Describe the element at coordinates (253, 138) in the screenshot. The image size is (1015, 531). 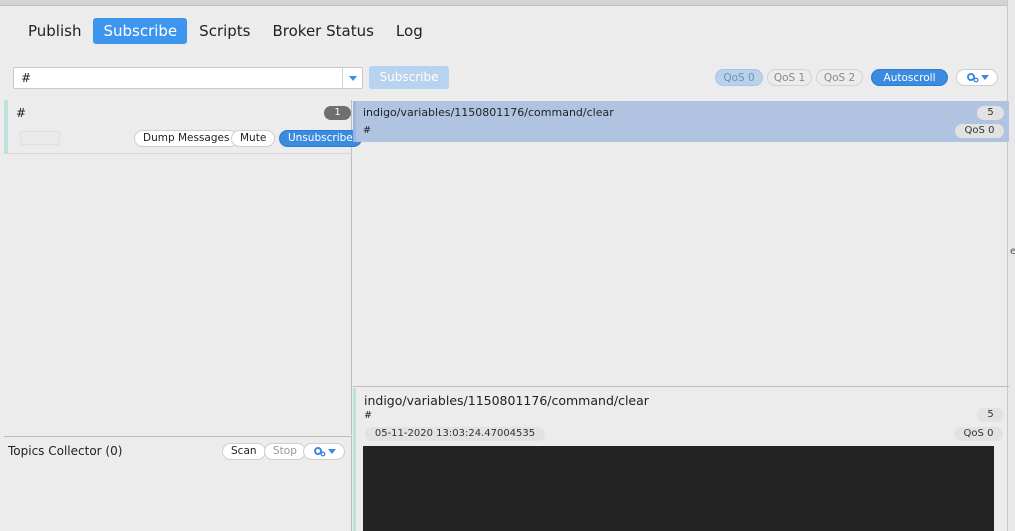
I see `mute-button: Mute` at that location.